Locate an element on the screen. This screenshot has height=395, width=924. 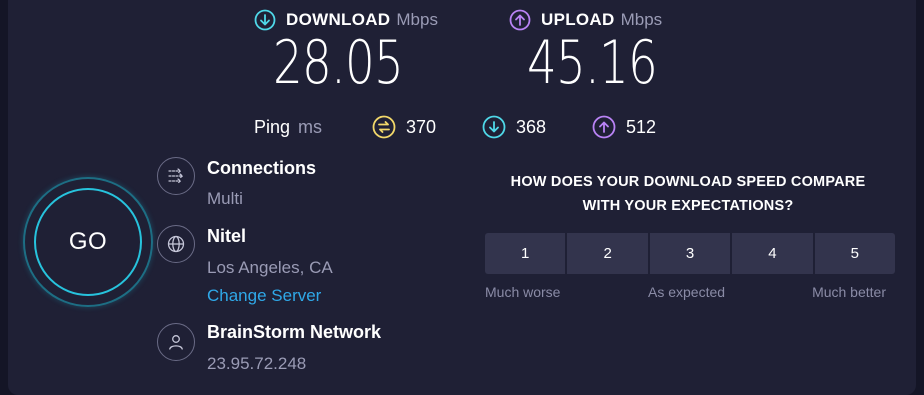
survey-question-line1: HOW DOES YOUR DOWNLOAD SPEED COMPARE is located at coordinates (688, 182).